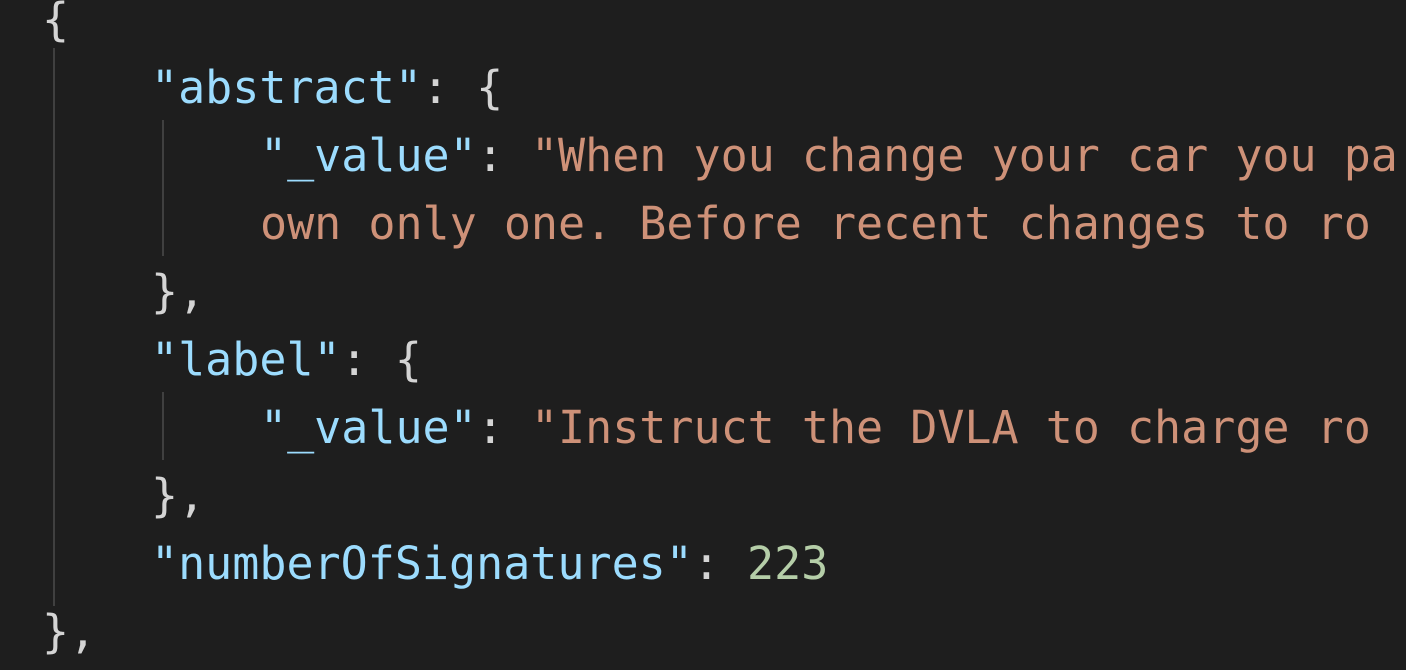 Image resolution: width=1406 pixels, height=670 pixels. I want to click on code-line: "label": {, so click(286, 360).